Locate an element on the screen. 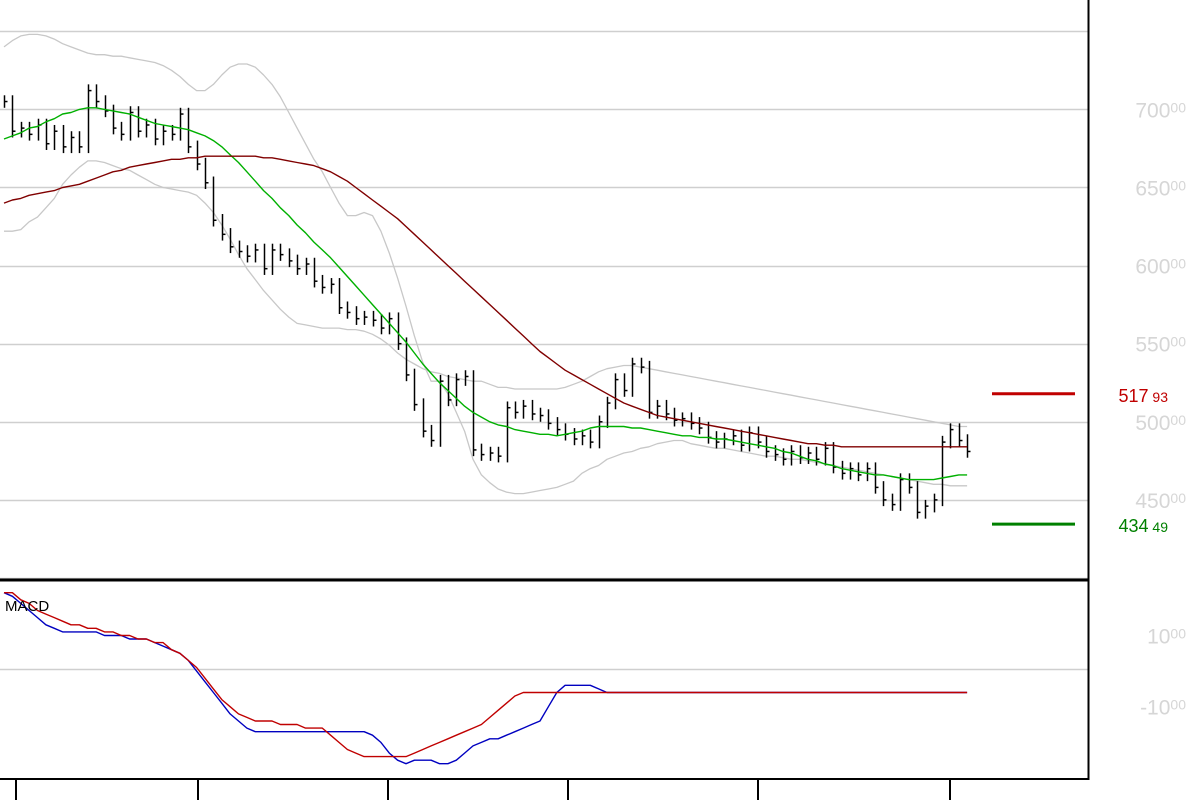 This screenshot has width=1200, height=800. reference-line-label: 517 93 is located at coordinates (1143, 396).